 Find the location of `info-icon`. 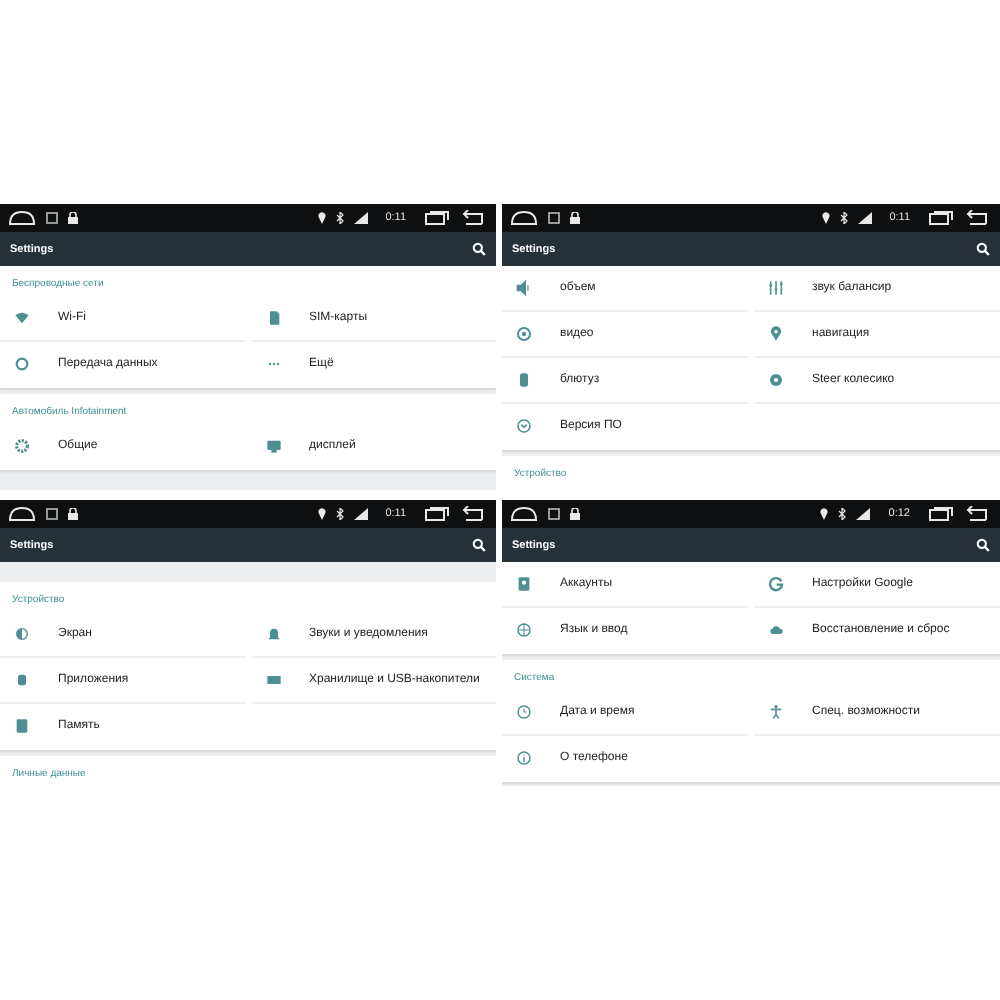

info-icon is located at coordinates (524, 758).